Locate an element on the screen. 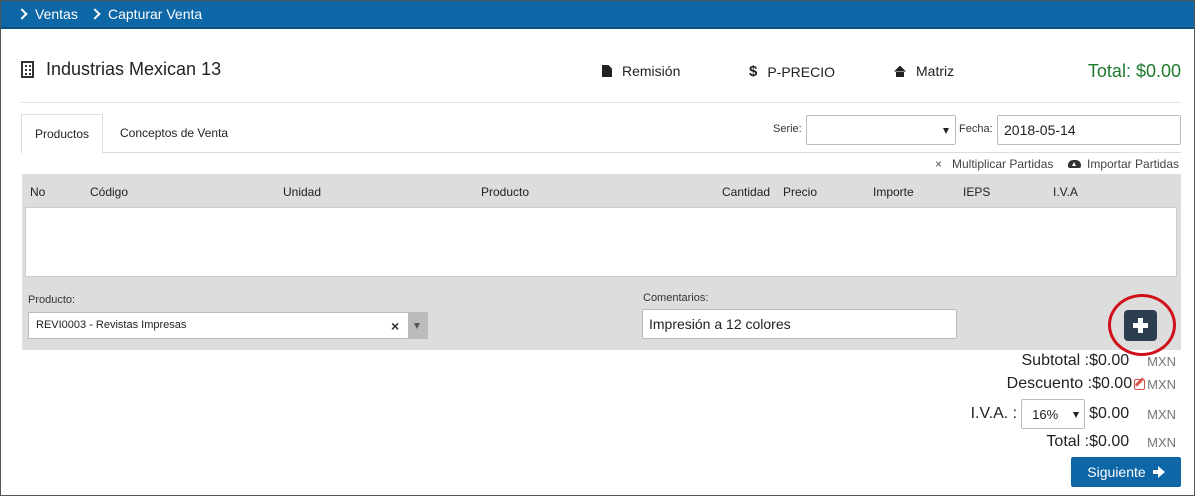  tab-productos: Productos is located at coordinates (62, 134).